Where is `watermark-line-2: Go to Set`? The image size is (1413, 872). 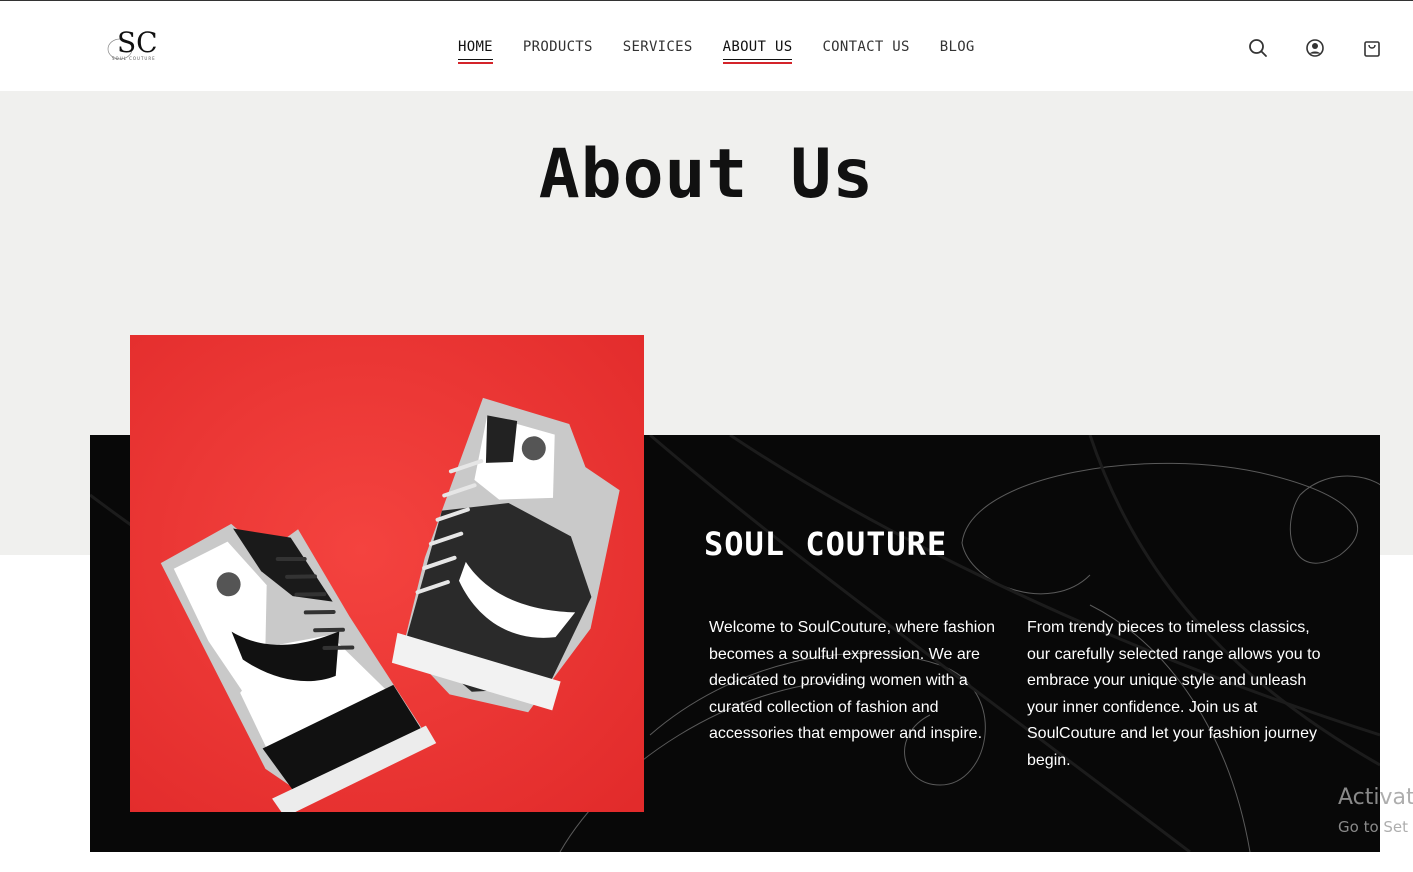 watermark-line-2: Go to Set is located at coordinates (1373, 827).